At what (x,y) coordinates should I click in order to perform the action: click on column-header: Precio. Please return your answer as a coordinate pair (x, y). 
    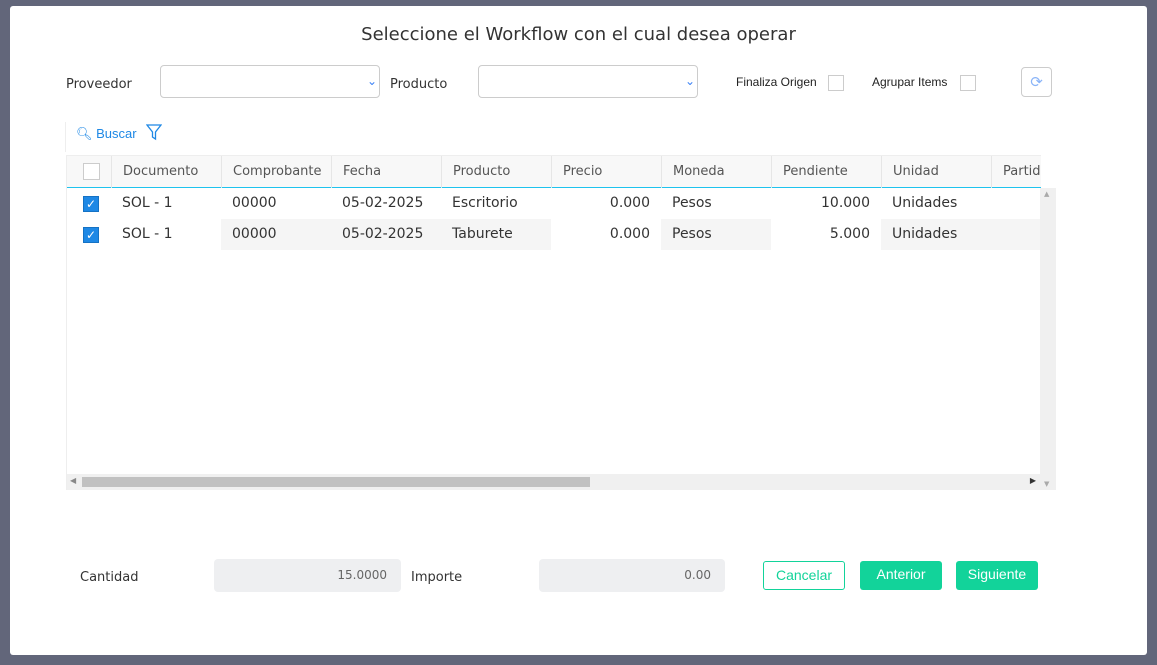
    Looking at the image, I should click on (606, 172).